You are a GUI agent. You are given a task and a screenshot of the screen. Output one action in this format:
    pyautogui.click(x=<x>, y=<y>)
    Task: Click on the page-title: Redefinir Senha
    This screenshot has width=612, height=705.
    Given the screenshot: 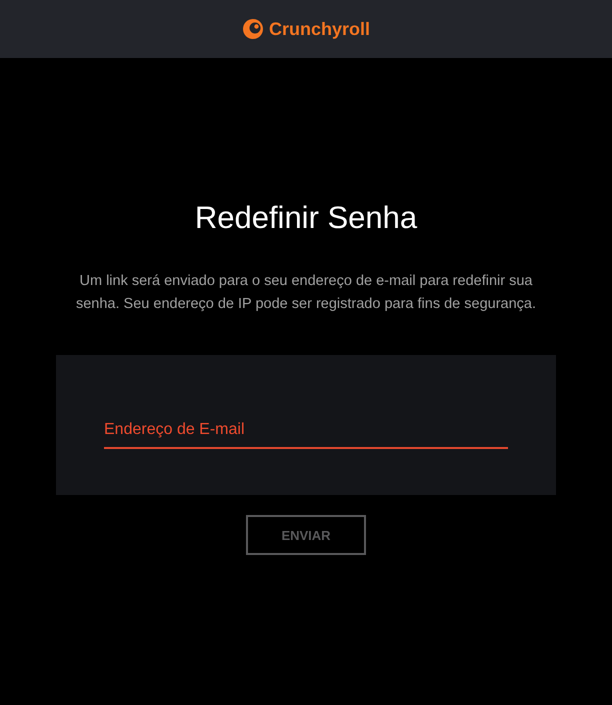 What is the action you would take?
    pyautogui.click(x=306, y=218)
    